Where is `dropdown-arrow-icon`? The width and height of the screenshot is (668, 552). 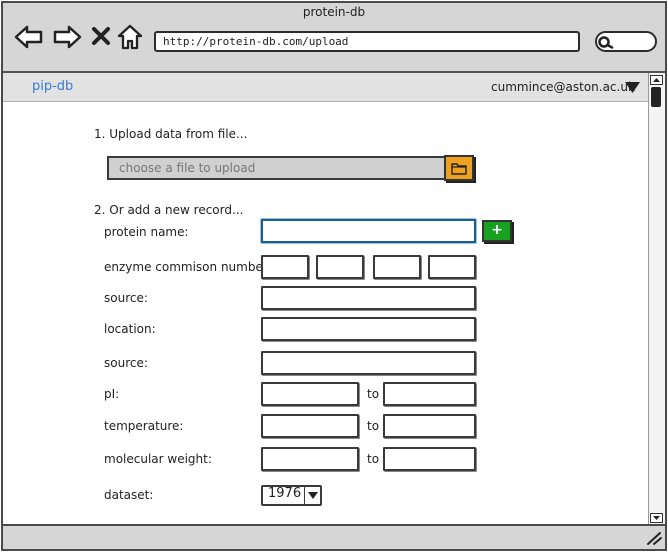 dropdown-arrow-icon is located at coordinates (313, 495).